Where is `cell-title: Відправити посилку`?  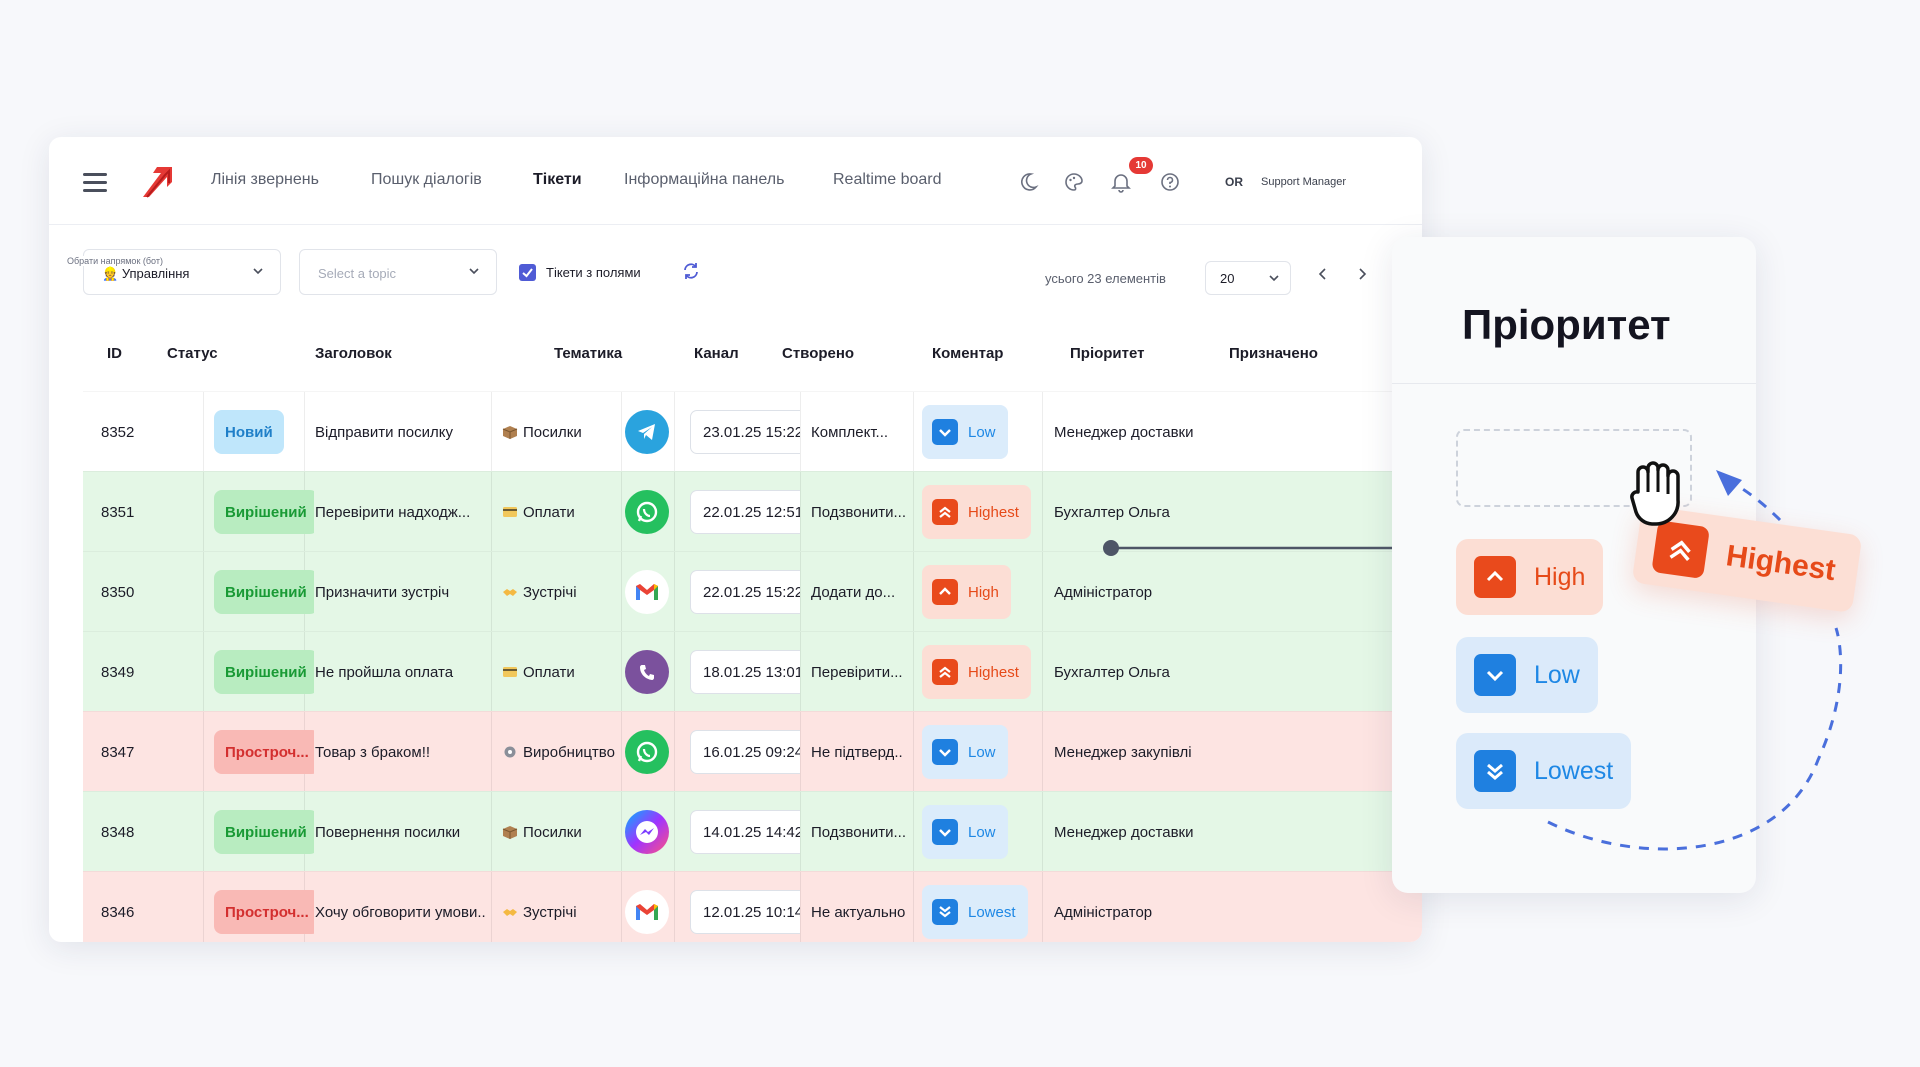
cell-title: Відправити посилку is located at coordinates (400, 432).